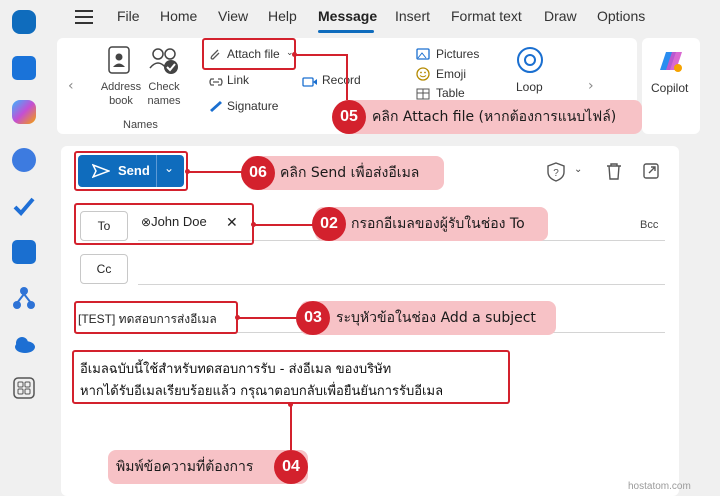 The height and width of the screenshot is (496, 720). Describe the element at coordinates (412, 16) in the screenshot. I see `menu-insert: Insert` at that location.